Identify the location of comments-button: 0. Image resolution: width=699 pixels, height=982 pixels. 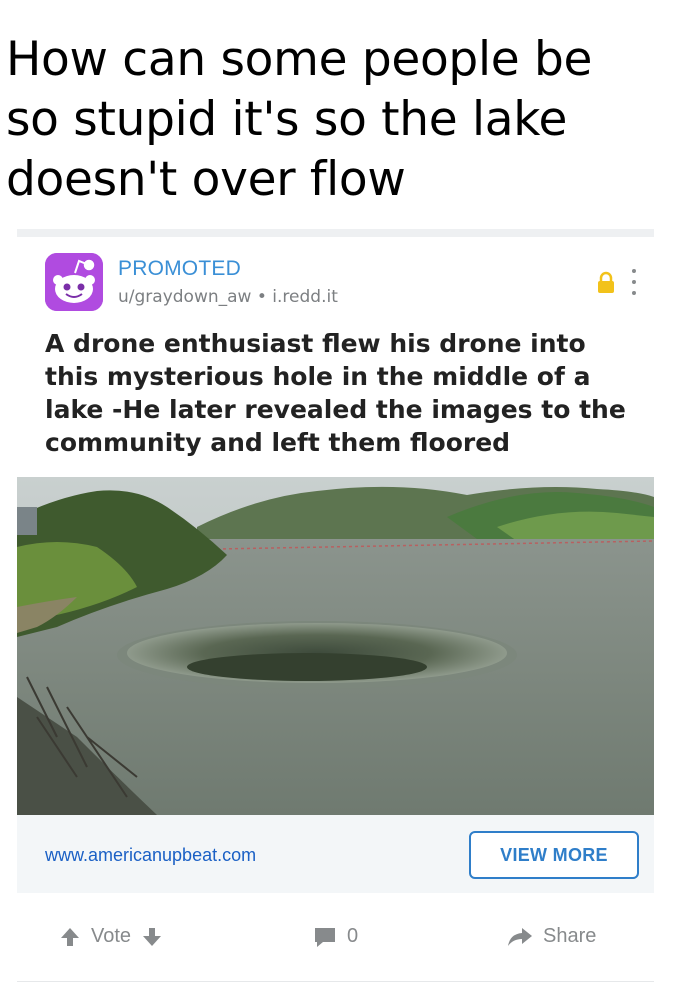
(335, 936).